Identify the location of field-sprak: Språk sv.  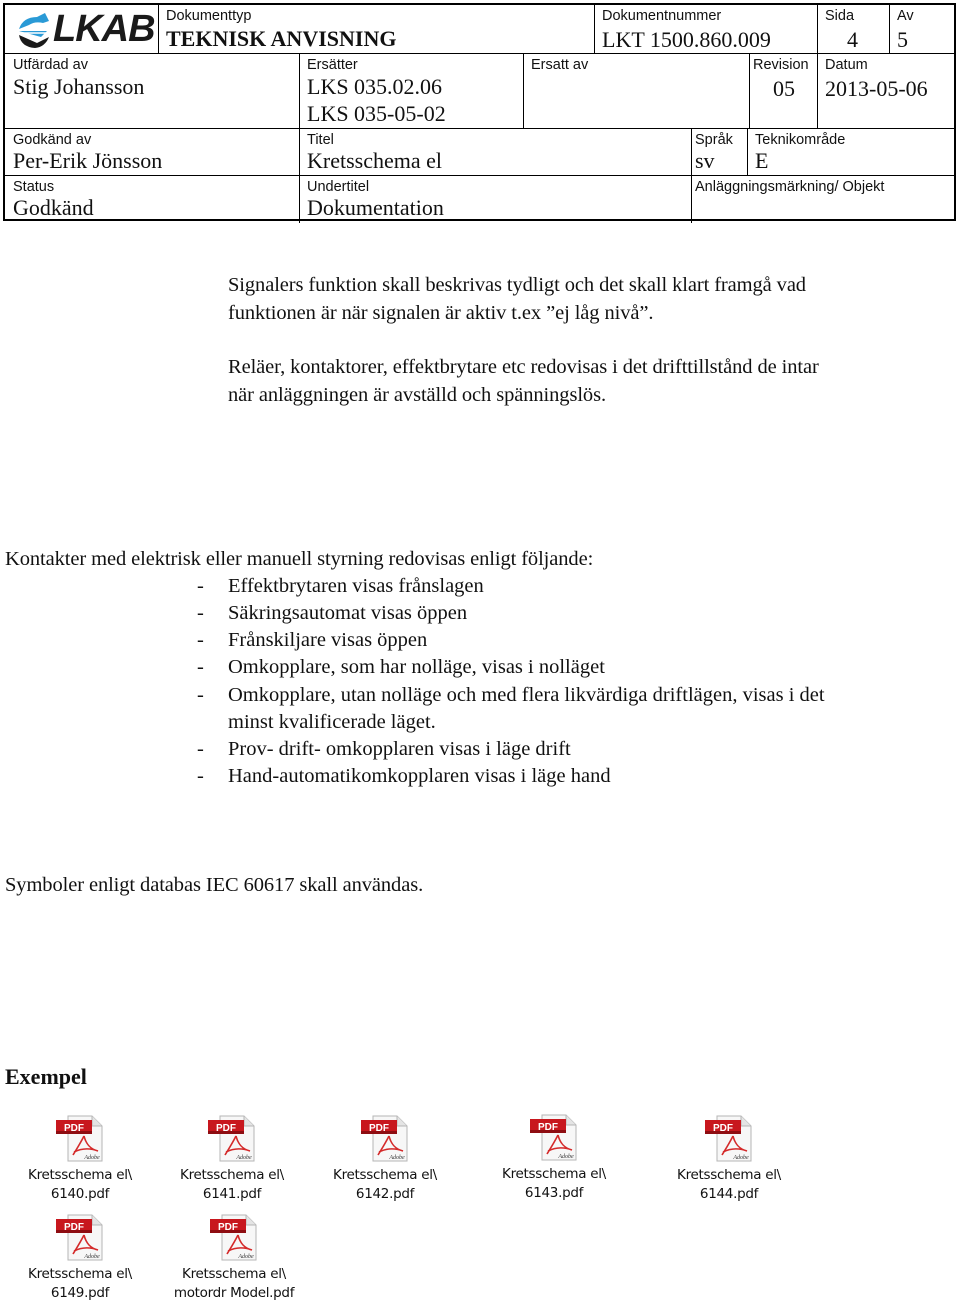
(714, 152).